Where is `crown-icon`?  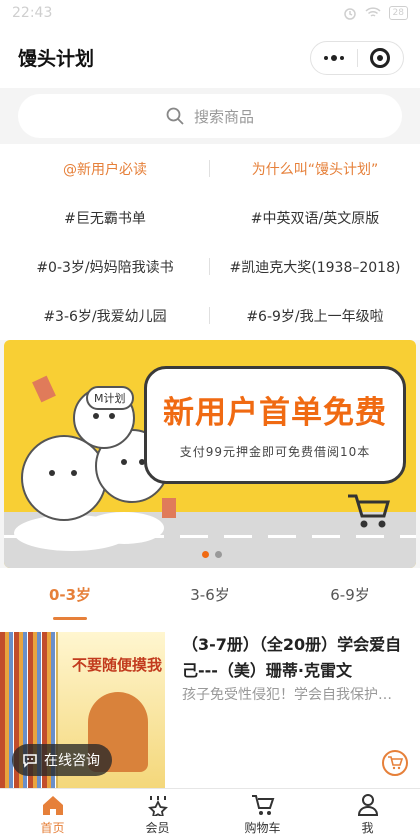 crown-icon is located at coordinates (158, 805).